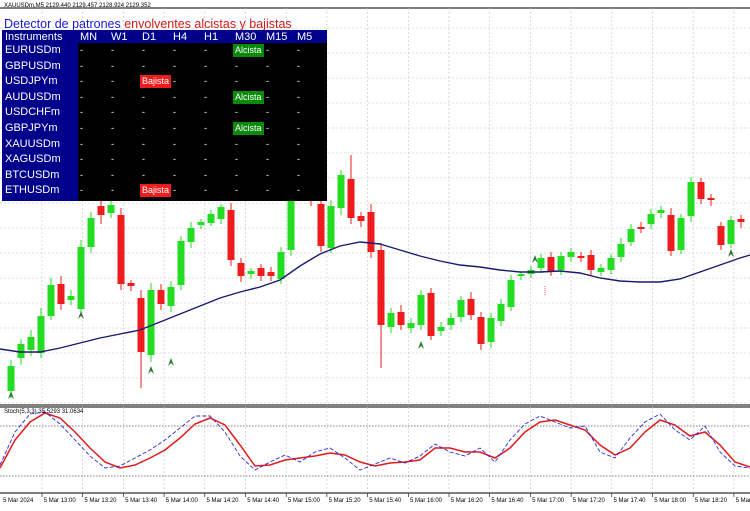  Describe the element at coordinates (248, 50) in the screenshot. I see `signal-cell: Alcista` at that location.